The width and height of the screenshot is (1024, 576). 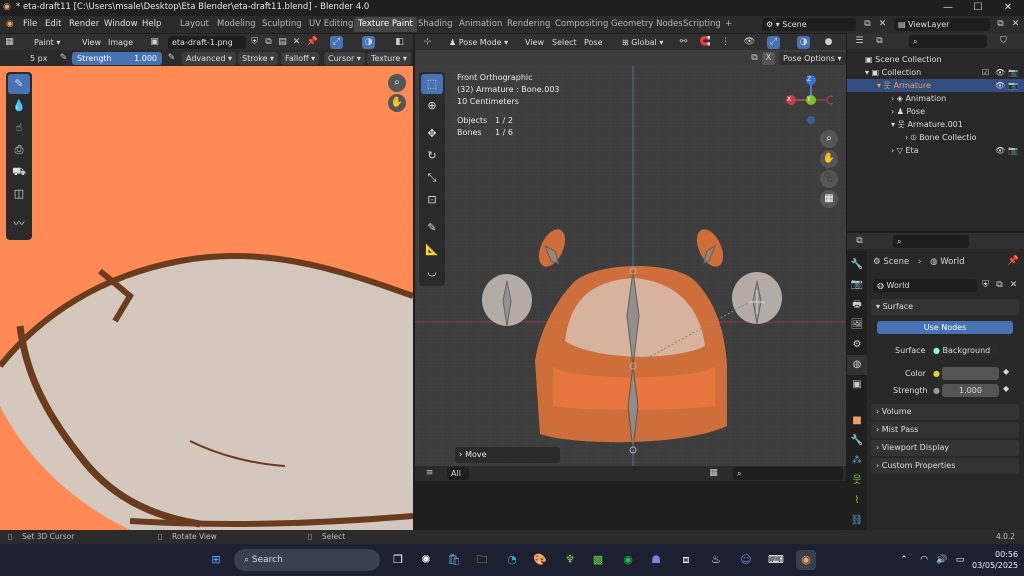 What do you see at coordinates (216, 560) in the screenshot?
I see `start-icon: ⊞` at bounding box center [216, 560].